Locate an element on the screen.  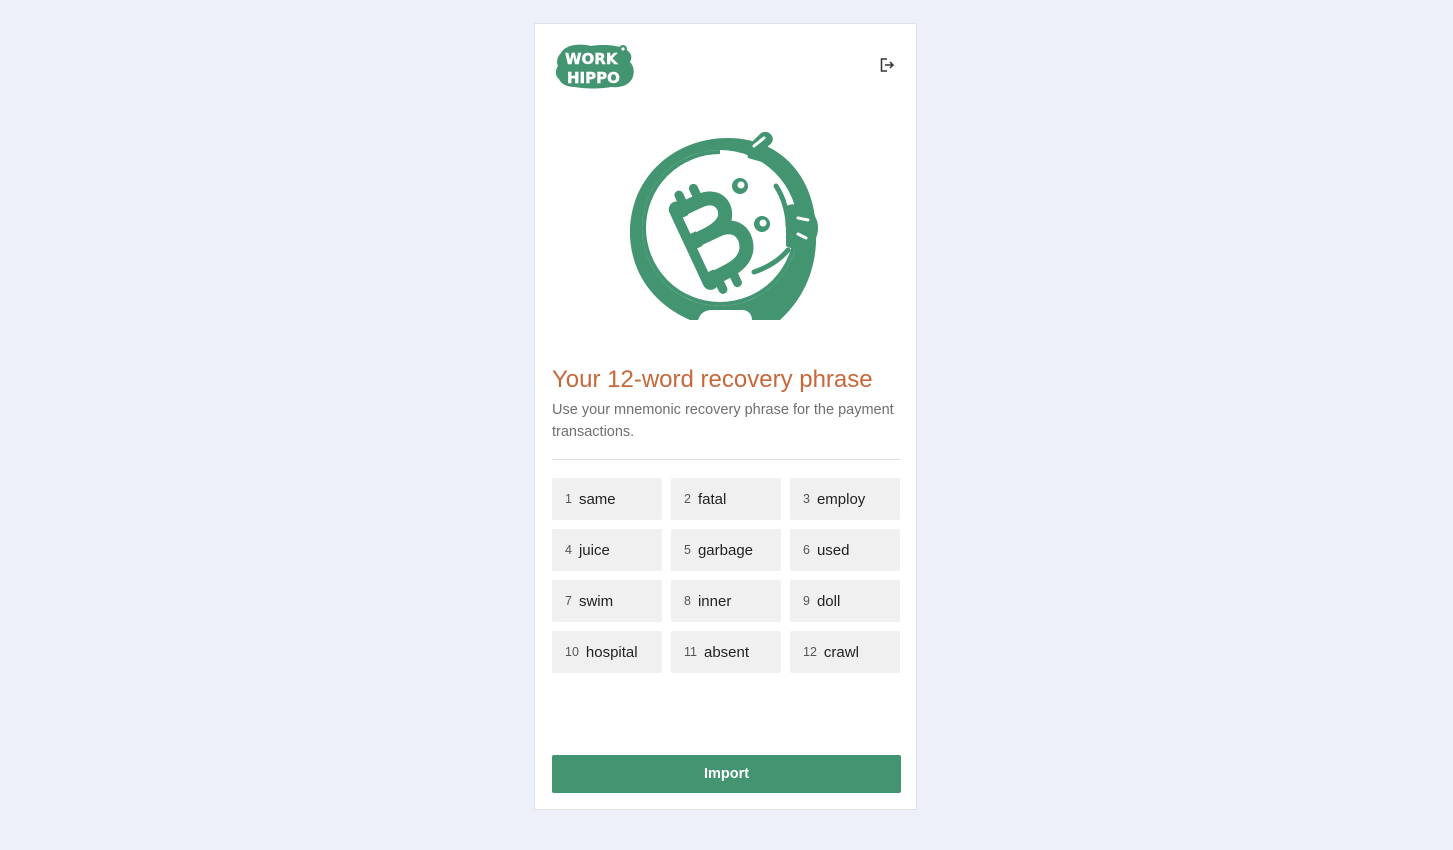
word-text: crawl is located at coordinates (841, 652).